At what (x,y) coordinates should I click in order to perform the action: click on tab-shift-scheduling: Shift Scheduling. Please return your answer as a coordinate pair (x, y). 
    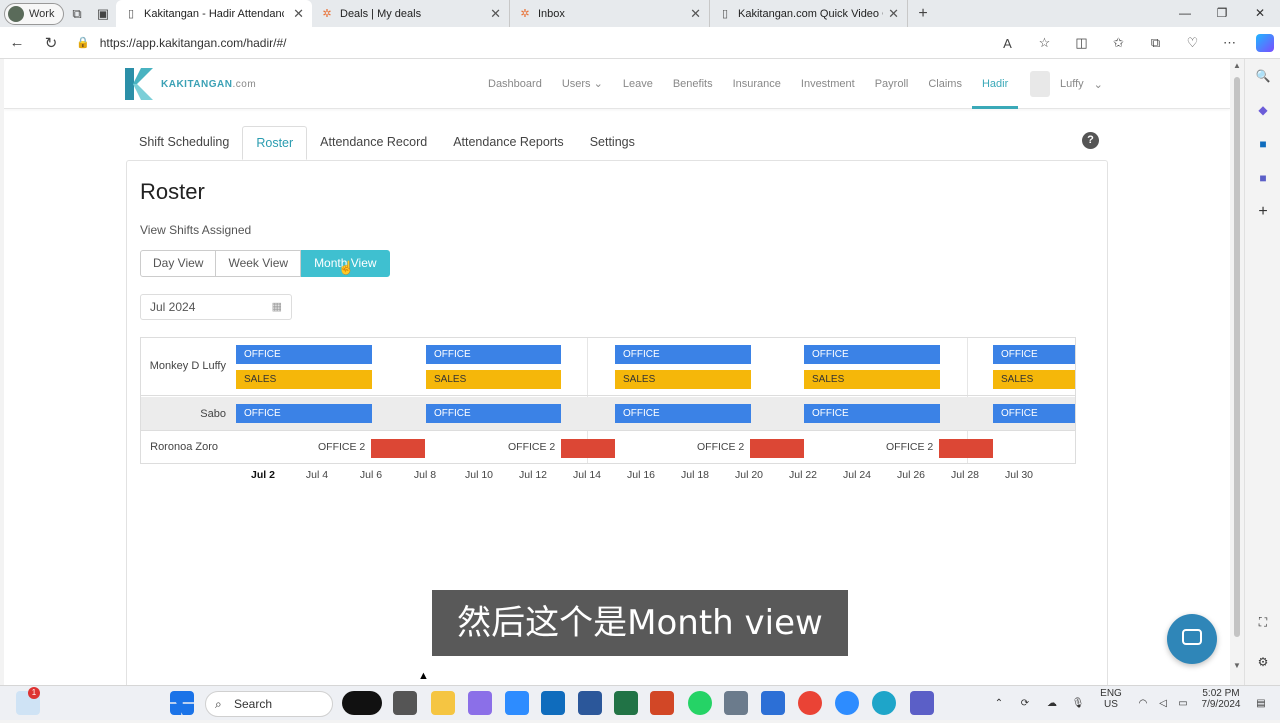
    Looking at the image, I should click on (184, 143).